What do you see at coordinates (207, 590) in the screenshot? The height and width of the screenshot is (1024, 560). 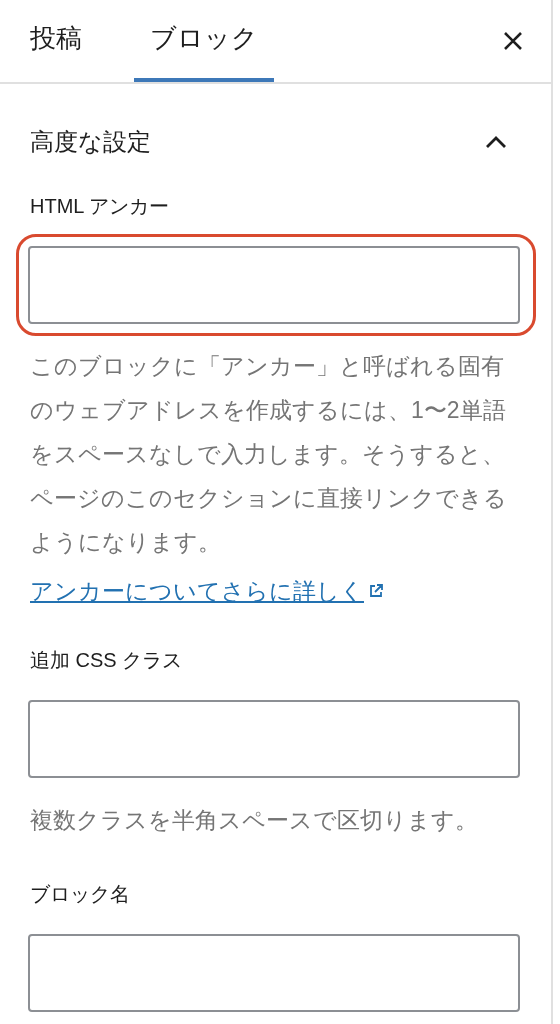 I see `learn-more-link: アンカーについてさらに詳しく` at bounding box center [207, 590].